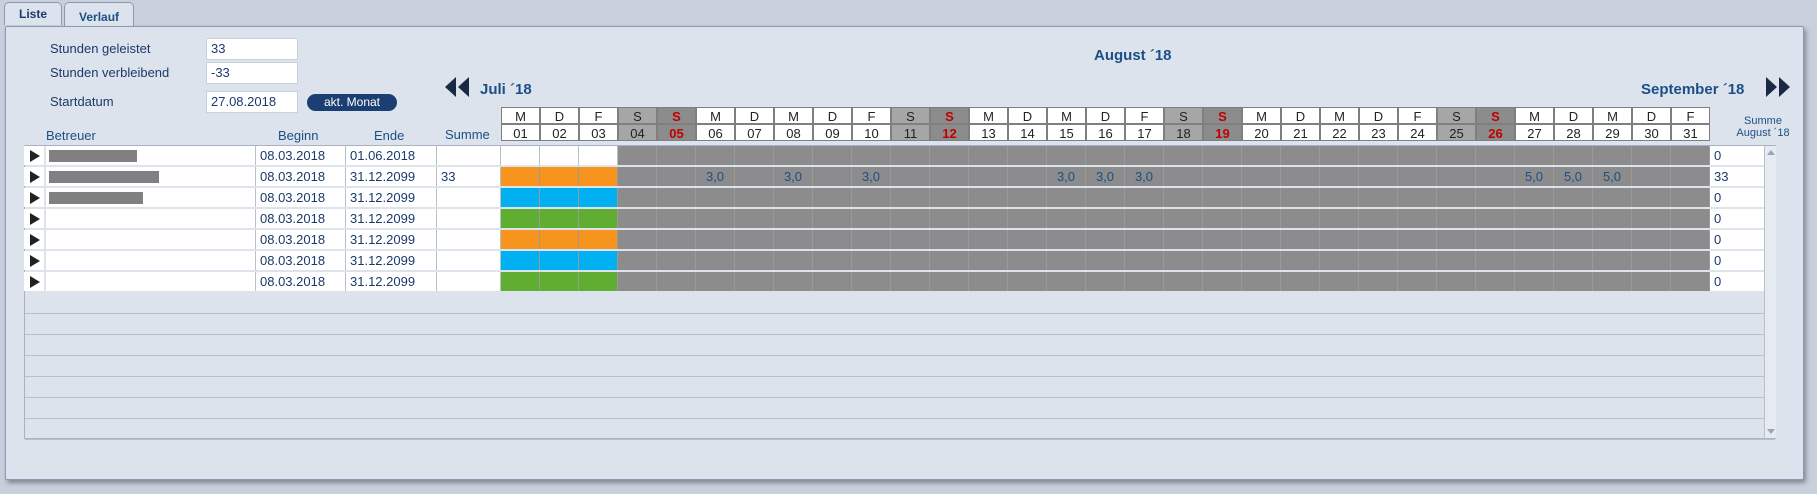 This screenshot has width=1817, height=494. What do you see at coordinates (1612, 176) in the screenshot?
I see `day-cell: 5,0` at bounding box center [1612, 176].